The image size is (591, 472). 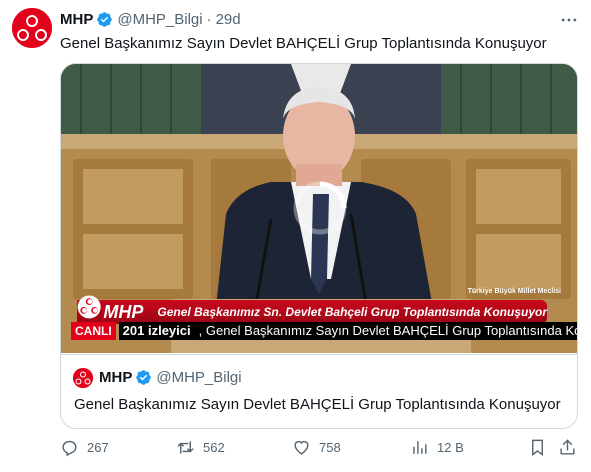 I want to click on reply-button: 267, so click(x=84, y=447).